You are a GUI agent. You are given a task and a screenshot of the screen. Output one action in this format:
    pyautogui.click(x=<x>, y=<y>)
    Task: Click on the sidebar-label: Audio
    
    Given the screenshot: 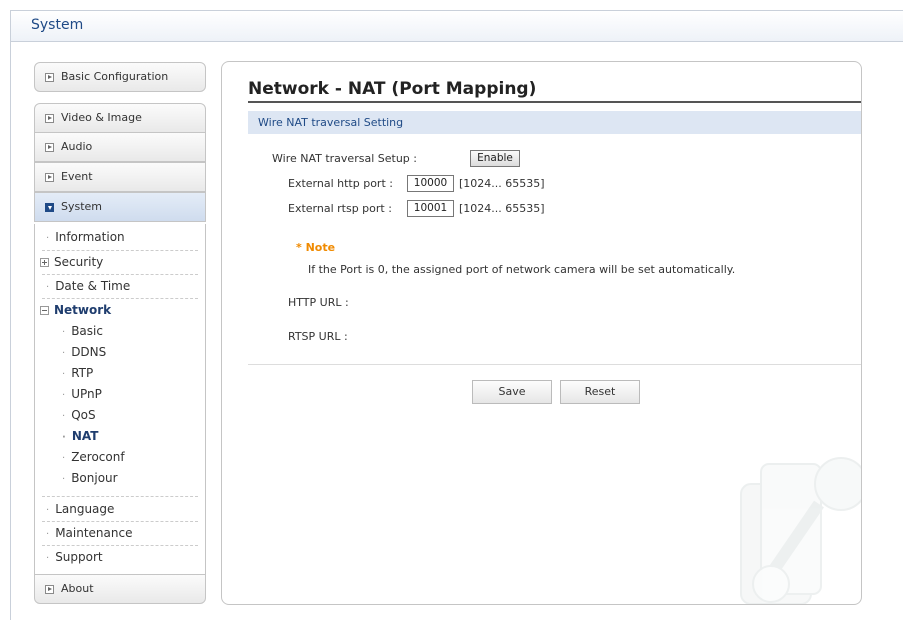 What is the action you would take?
    pyautogui.click(x=77, y=146)
    